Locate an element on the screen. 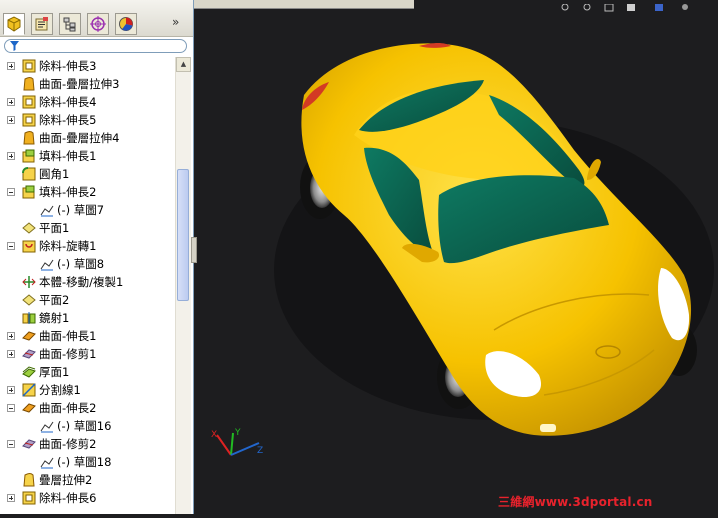  tree-item-label: 曲面-修剪1 is located at coordinates (68, 354).